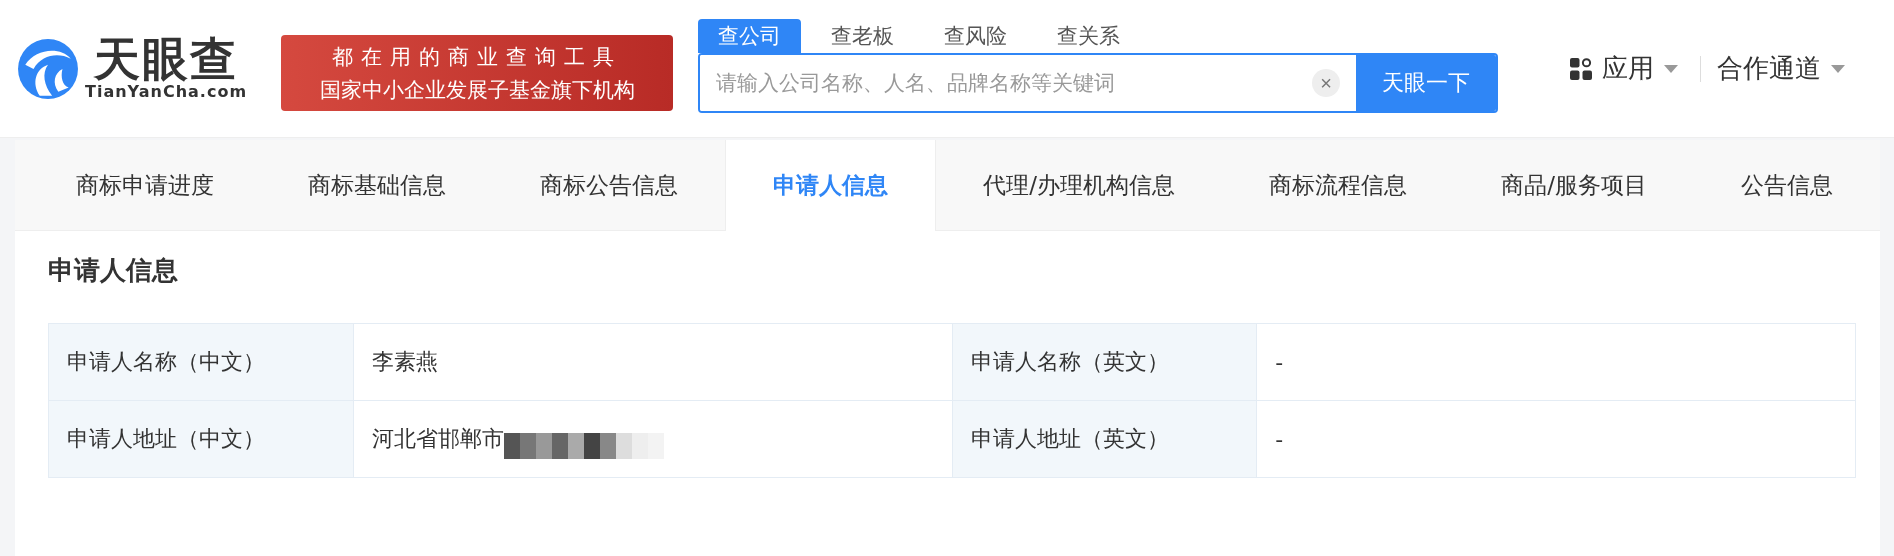 This screenshot has height=556, width=1894. What do you see at coordinates (437, 439) in the screenshot?
I see `value-cell-text: 河北省邯郸市` at bounding box center [437, 439].